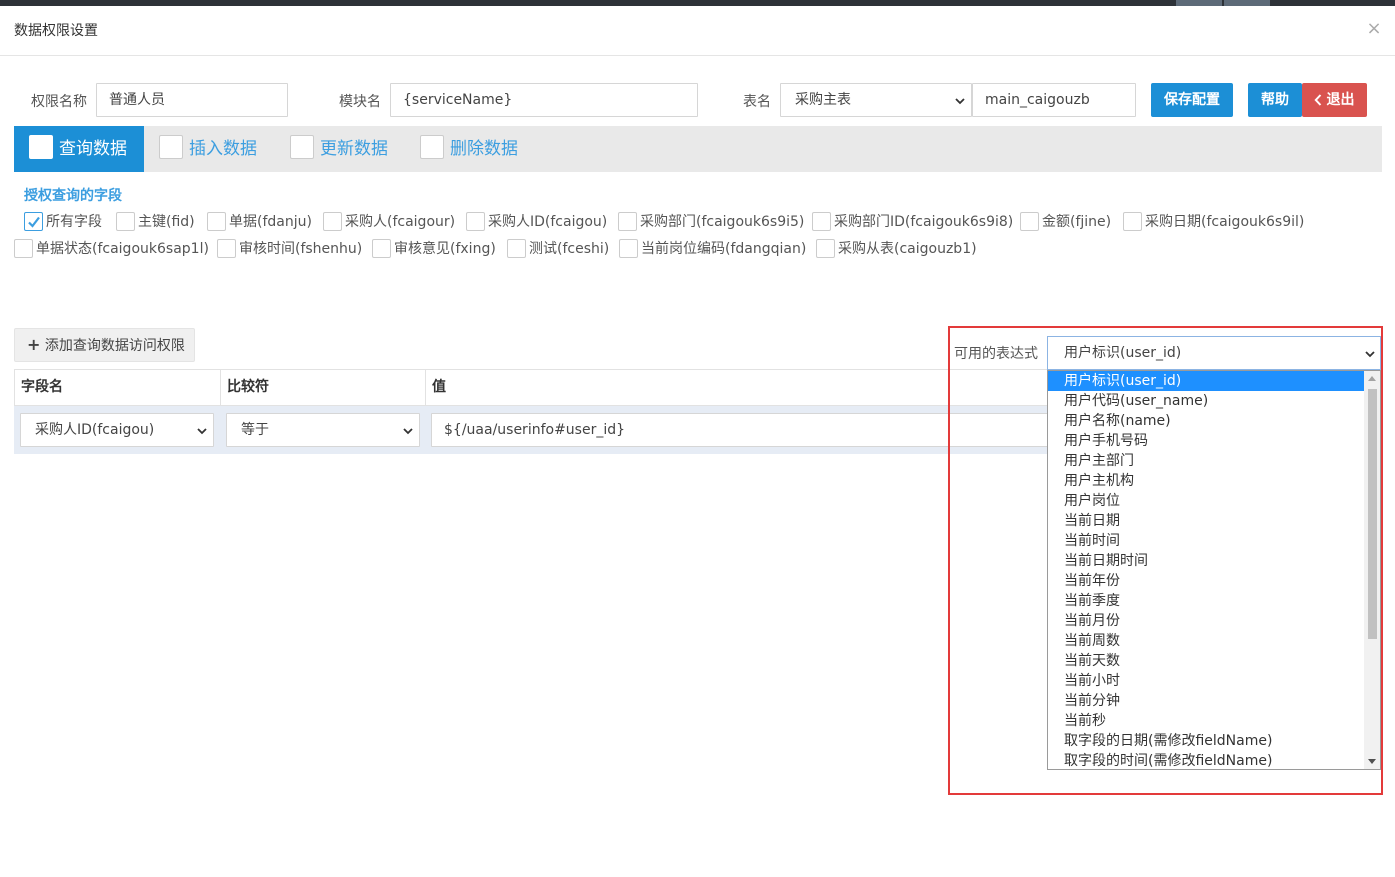 The image size is (1395, 877). I want to click on expression-select: 用户标识(user_id), so click(1214, 353).